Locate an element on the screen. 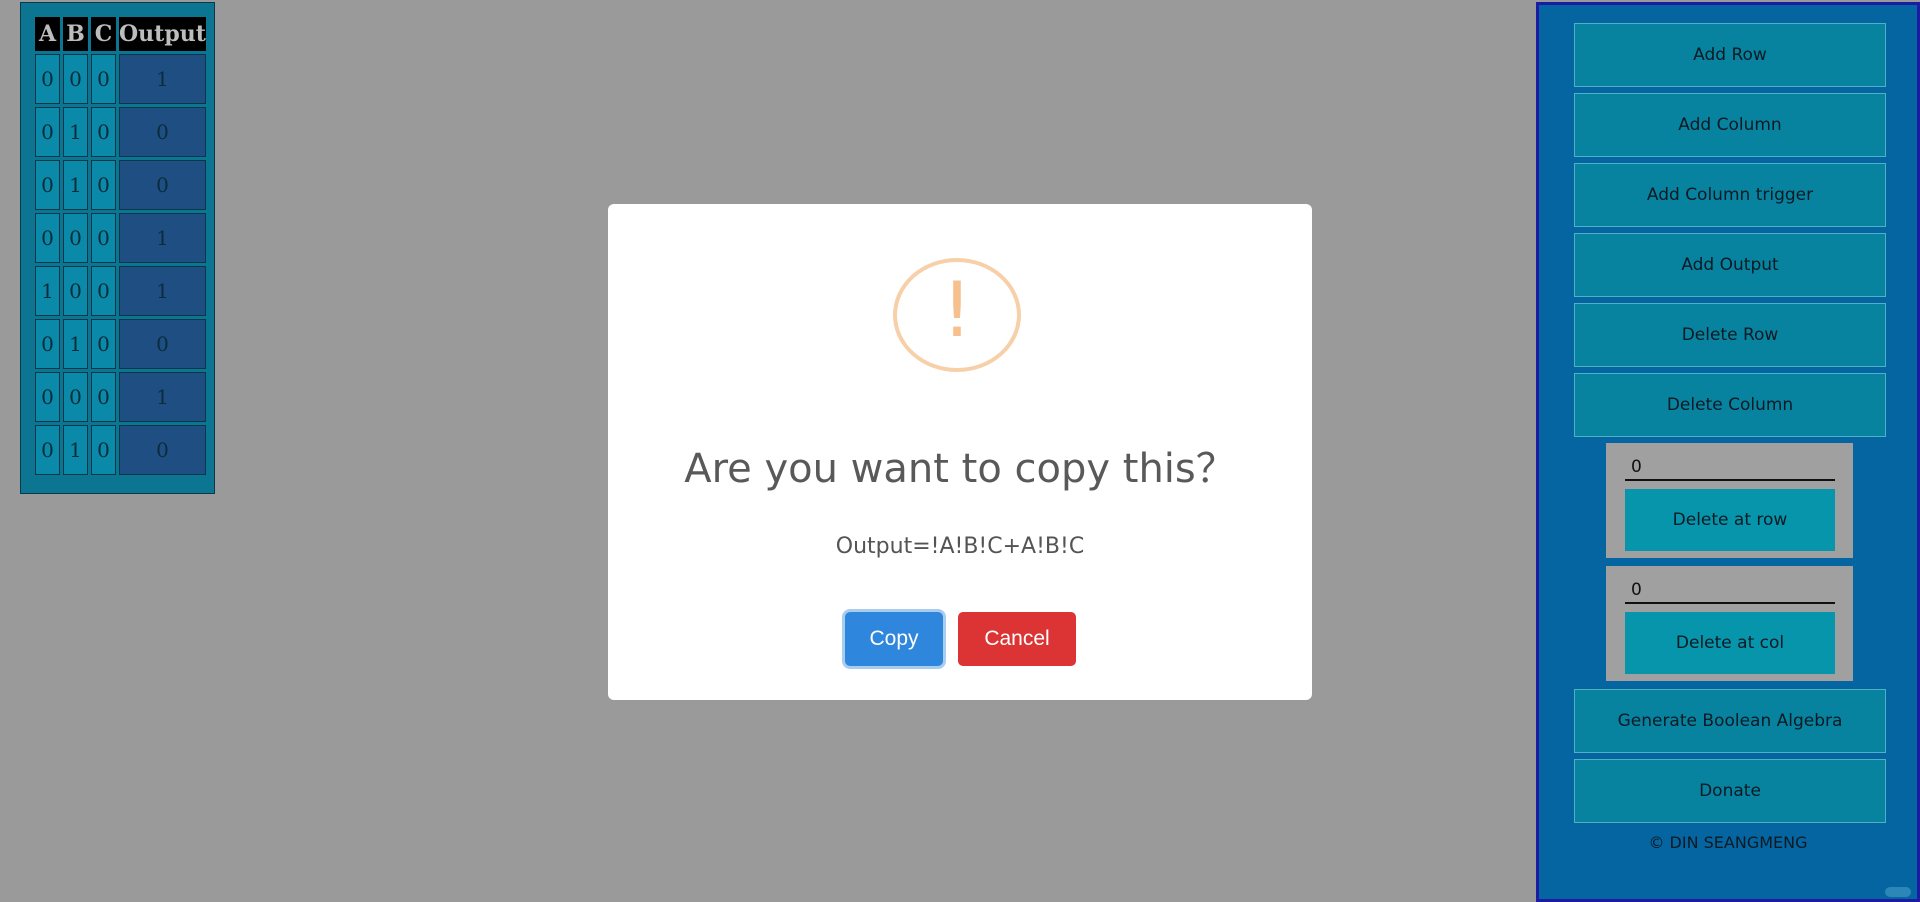 The height and width of the screenshot is (902, 1920). delete-at-row-button: Delete at row is located at coordinates (1730, 520).